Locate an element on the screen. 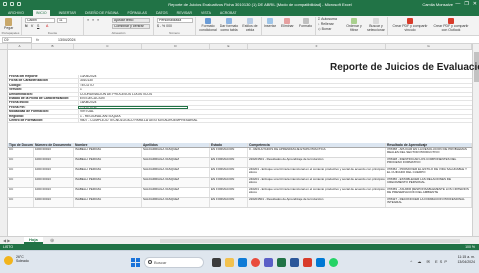  meta-value: 3010130 is located at coordinates (133, 81).